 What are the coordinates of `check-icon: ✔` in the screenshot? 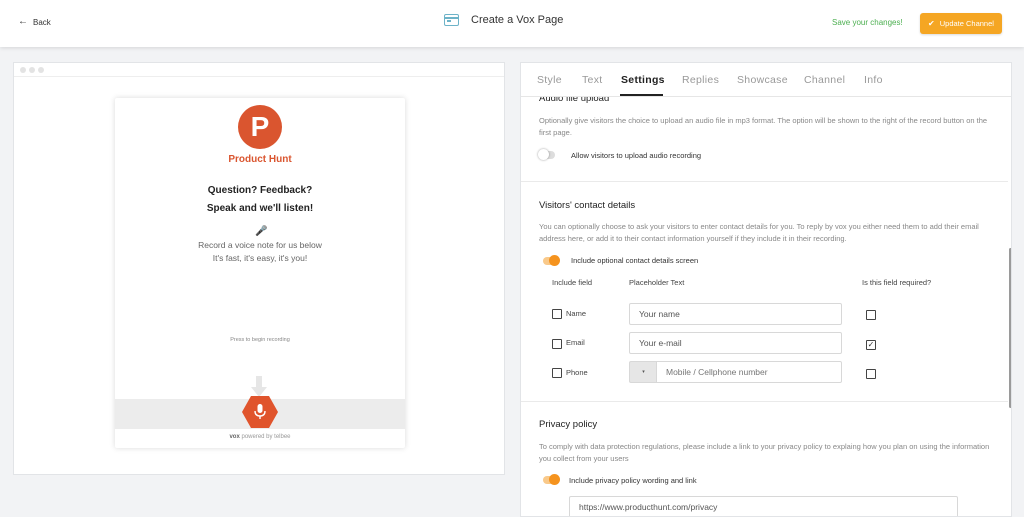 It's located at (931, 23).